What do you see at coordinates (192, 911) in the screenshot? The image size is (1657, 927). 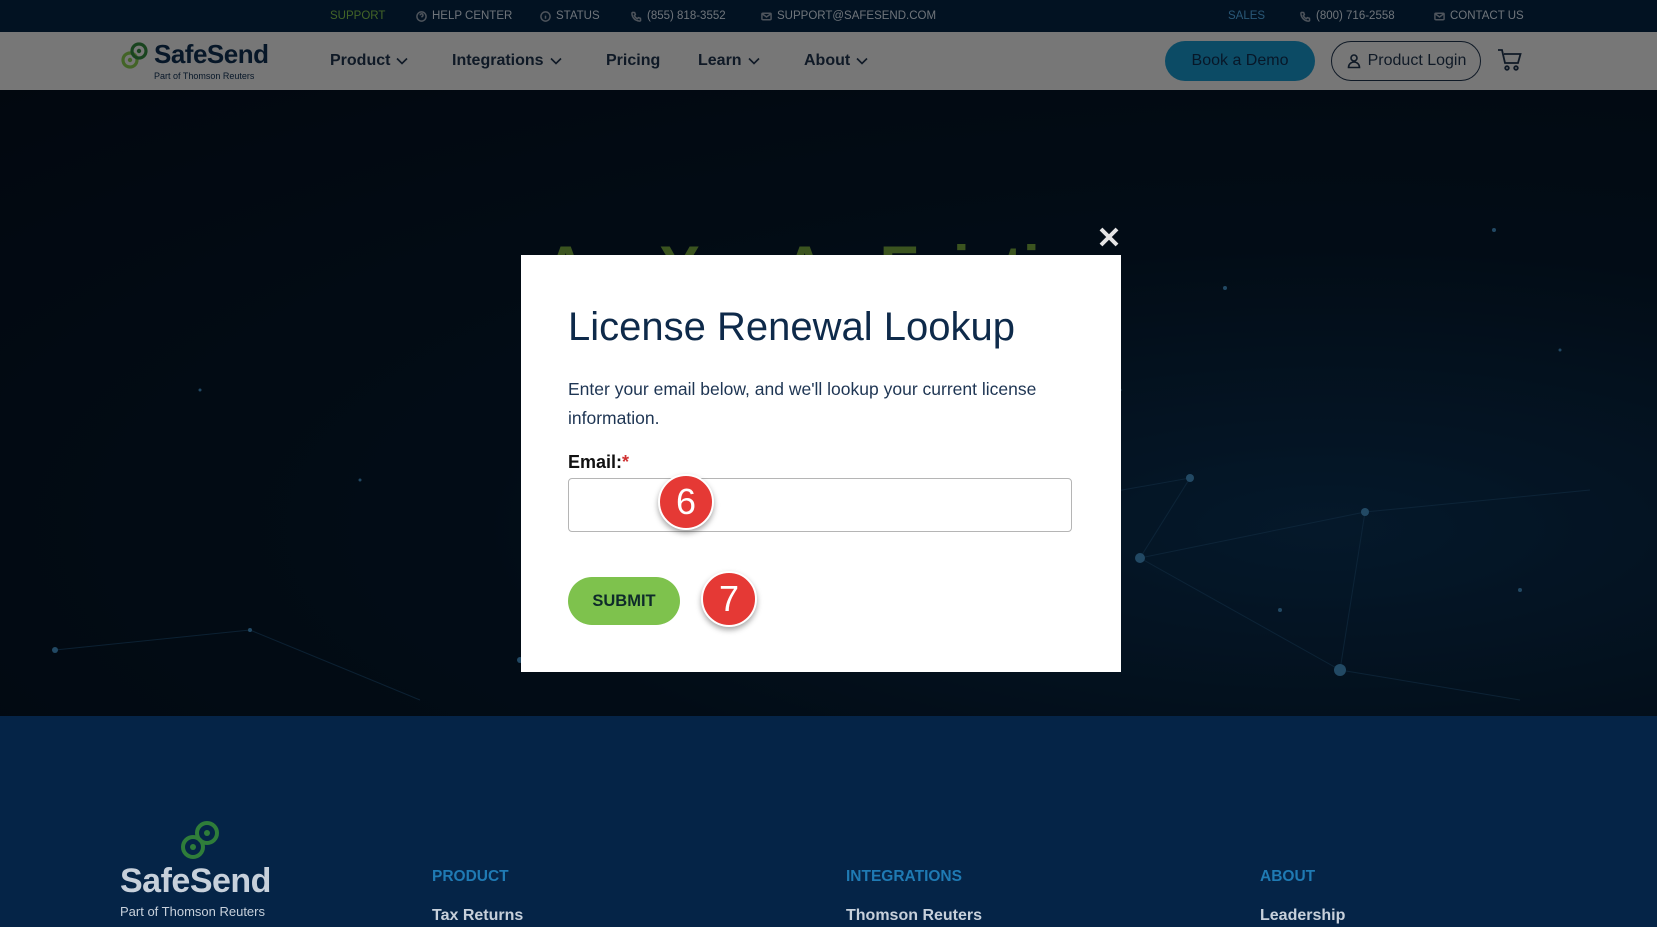 I see `footer-logo-subtitle: Part of Thomson Reuters` at bounding box center [192, 911].